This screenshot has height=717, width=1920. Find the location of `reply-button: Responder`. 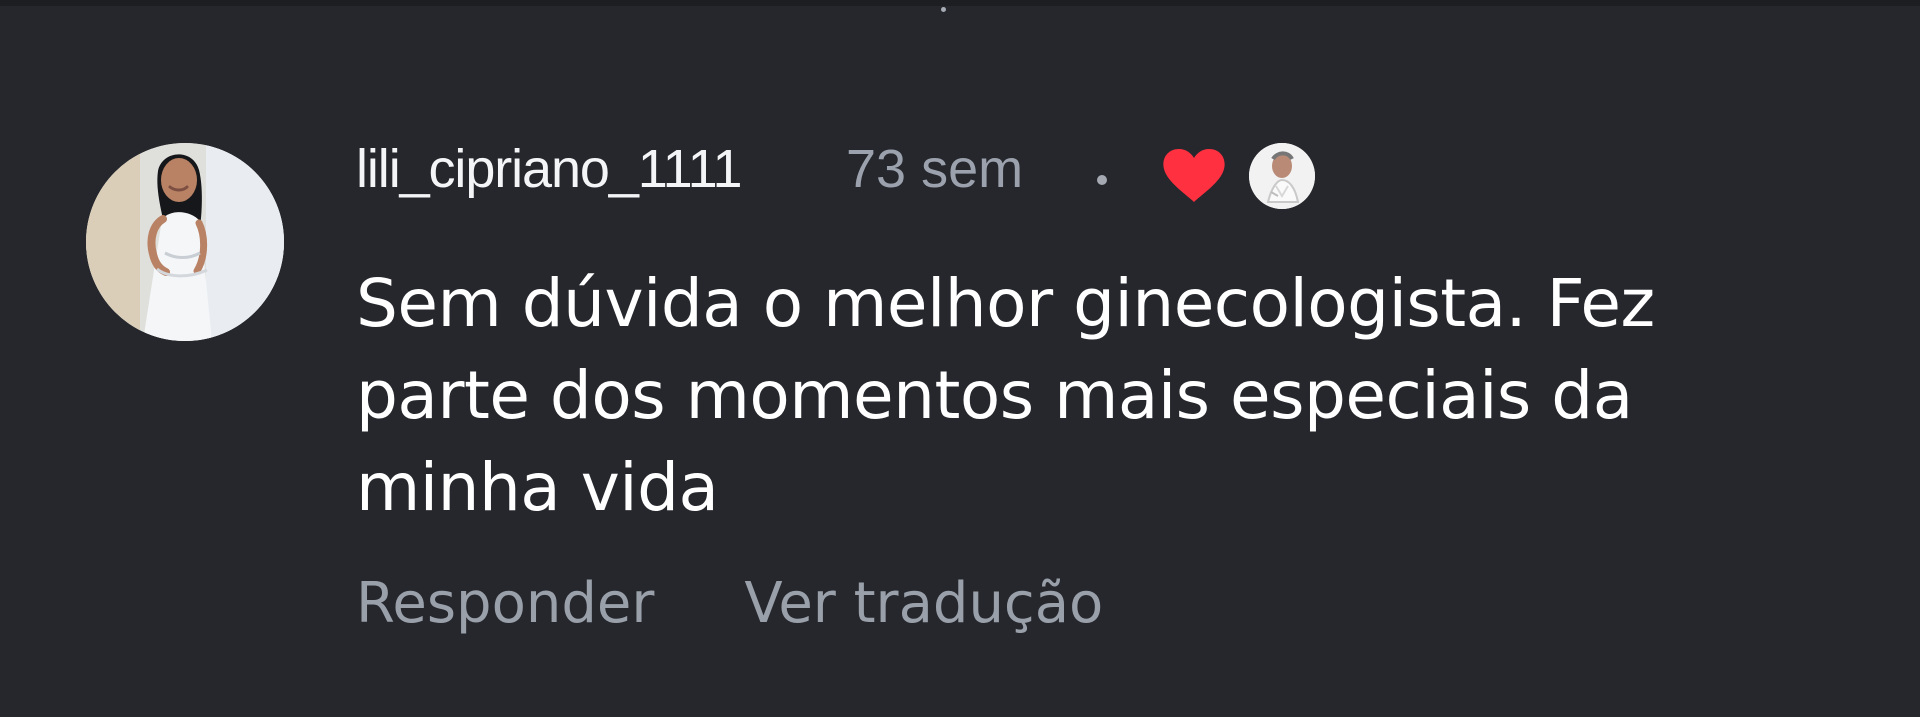

reply-button: Responder is located at coordinates (505, 603).